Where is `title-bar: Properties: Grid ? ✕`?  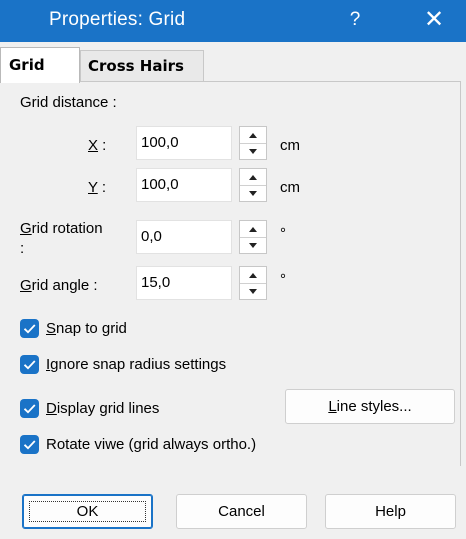
title-bar: Properties: Grid ? ✕ is located at coordinates (233, 21).